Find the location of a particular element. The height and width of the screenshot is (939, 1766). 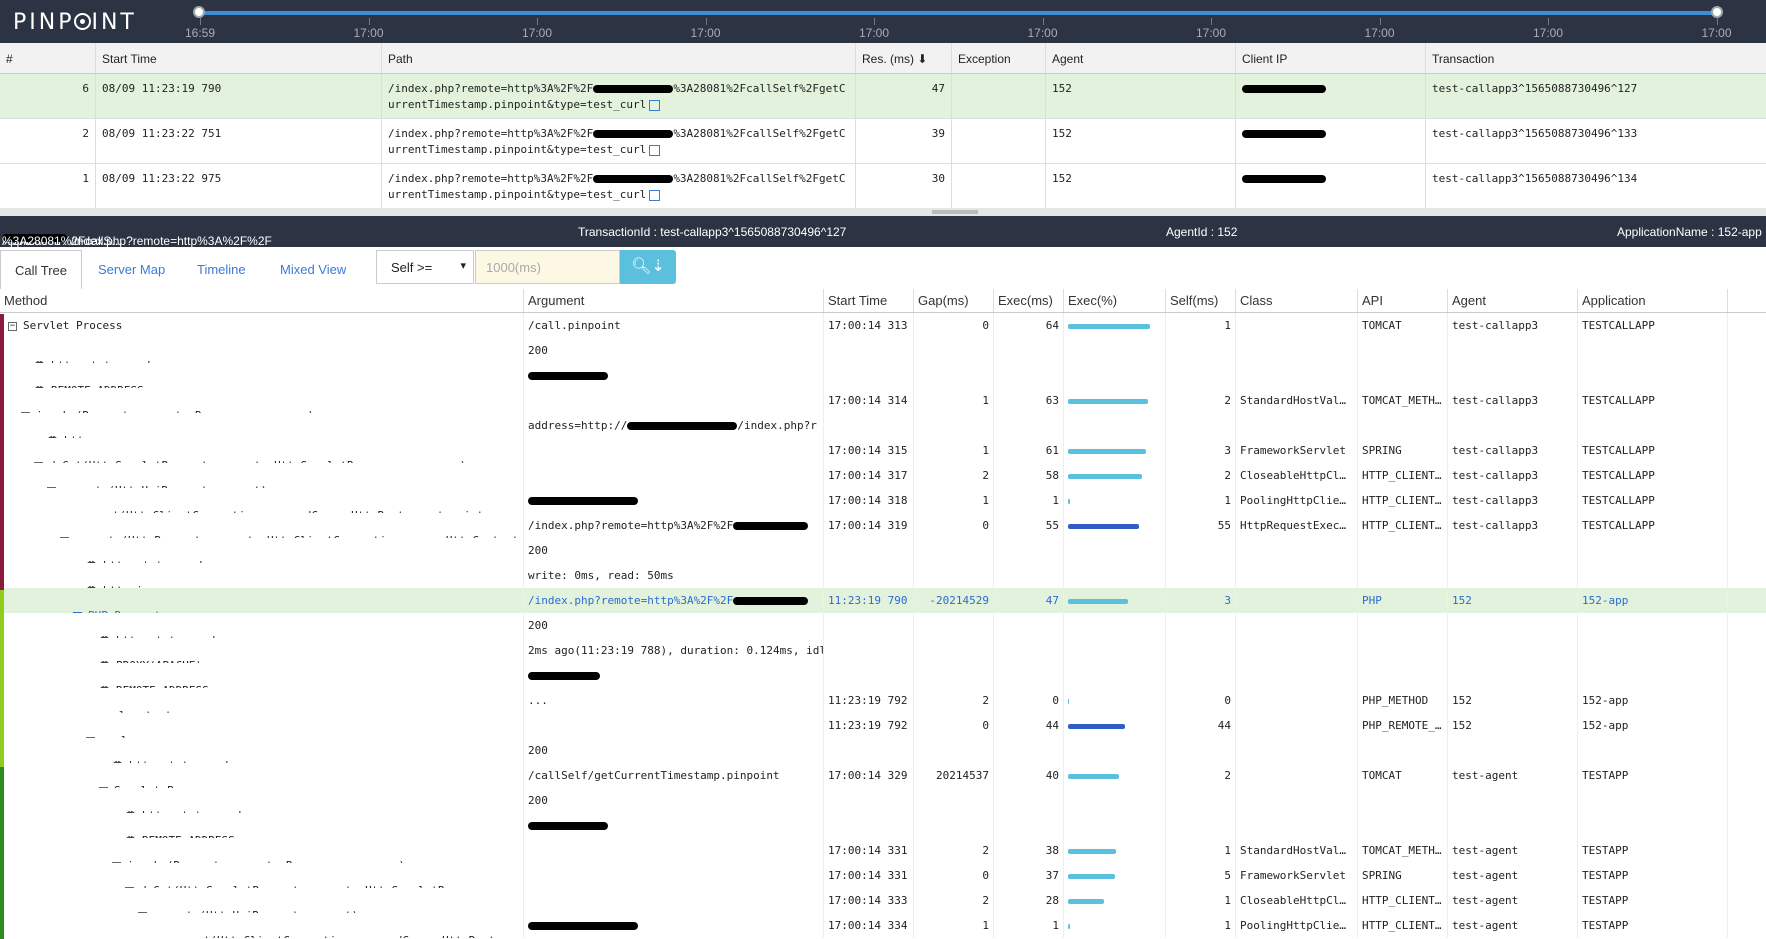

call-tree-row: ihttp.paramaddress=http:///index.php?r is located at coordinates (883, 425).